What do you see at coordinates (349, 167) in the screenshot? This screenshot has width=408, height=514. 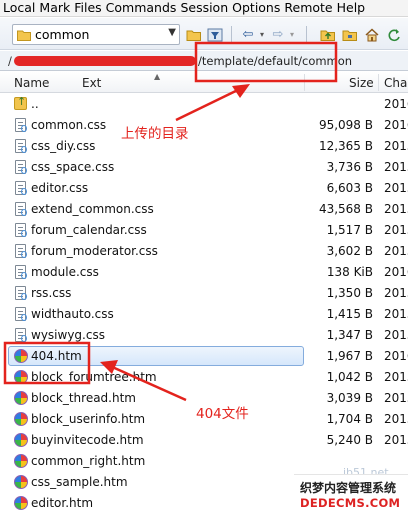 I see `file-size: 3,736 B` at bounding box center [349, 167].